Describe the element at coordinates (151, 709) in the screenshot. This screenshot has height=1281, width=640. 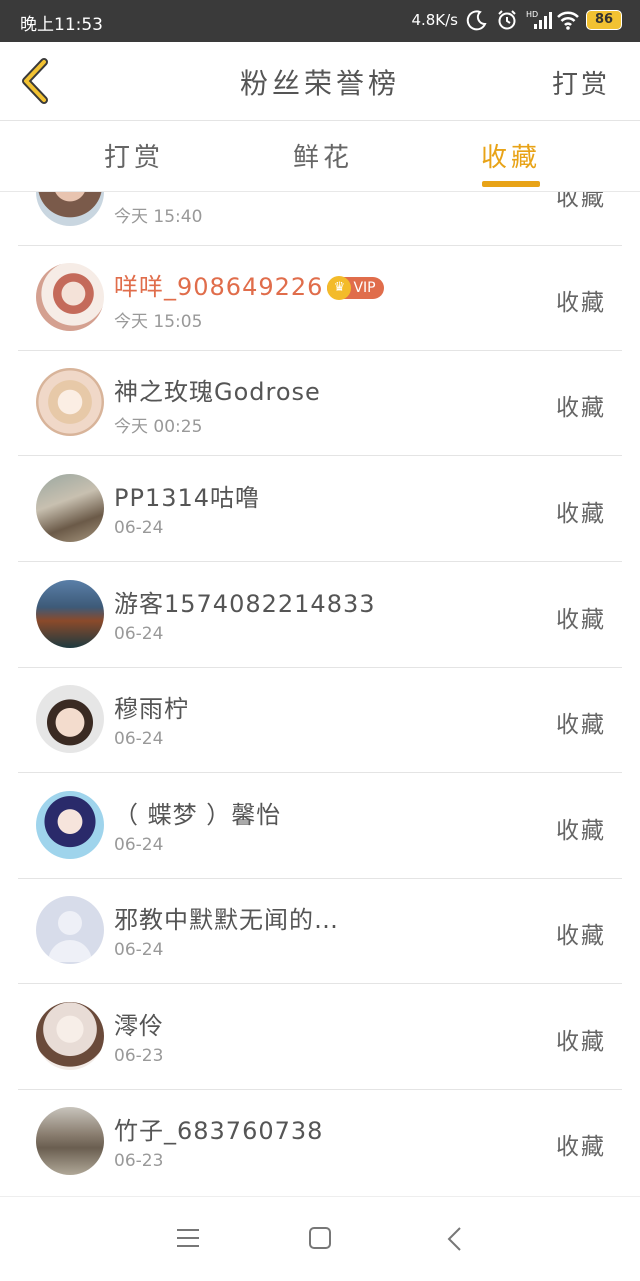
I see `user-name: 穆雨柠` at that location.